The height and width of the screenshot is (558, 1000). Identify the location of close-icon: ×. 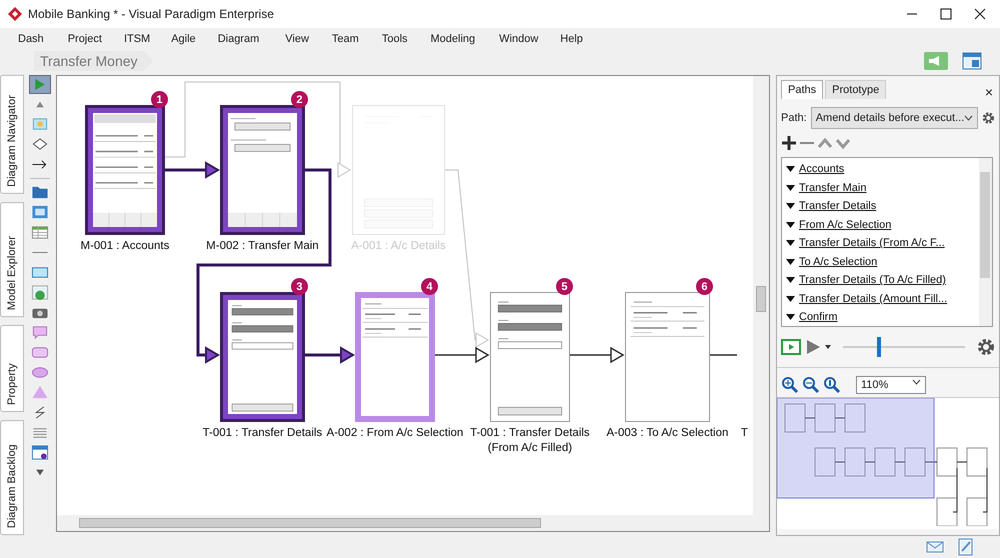
(989, 92).